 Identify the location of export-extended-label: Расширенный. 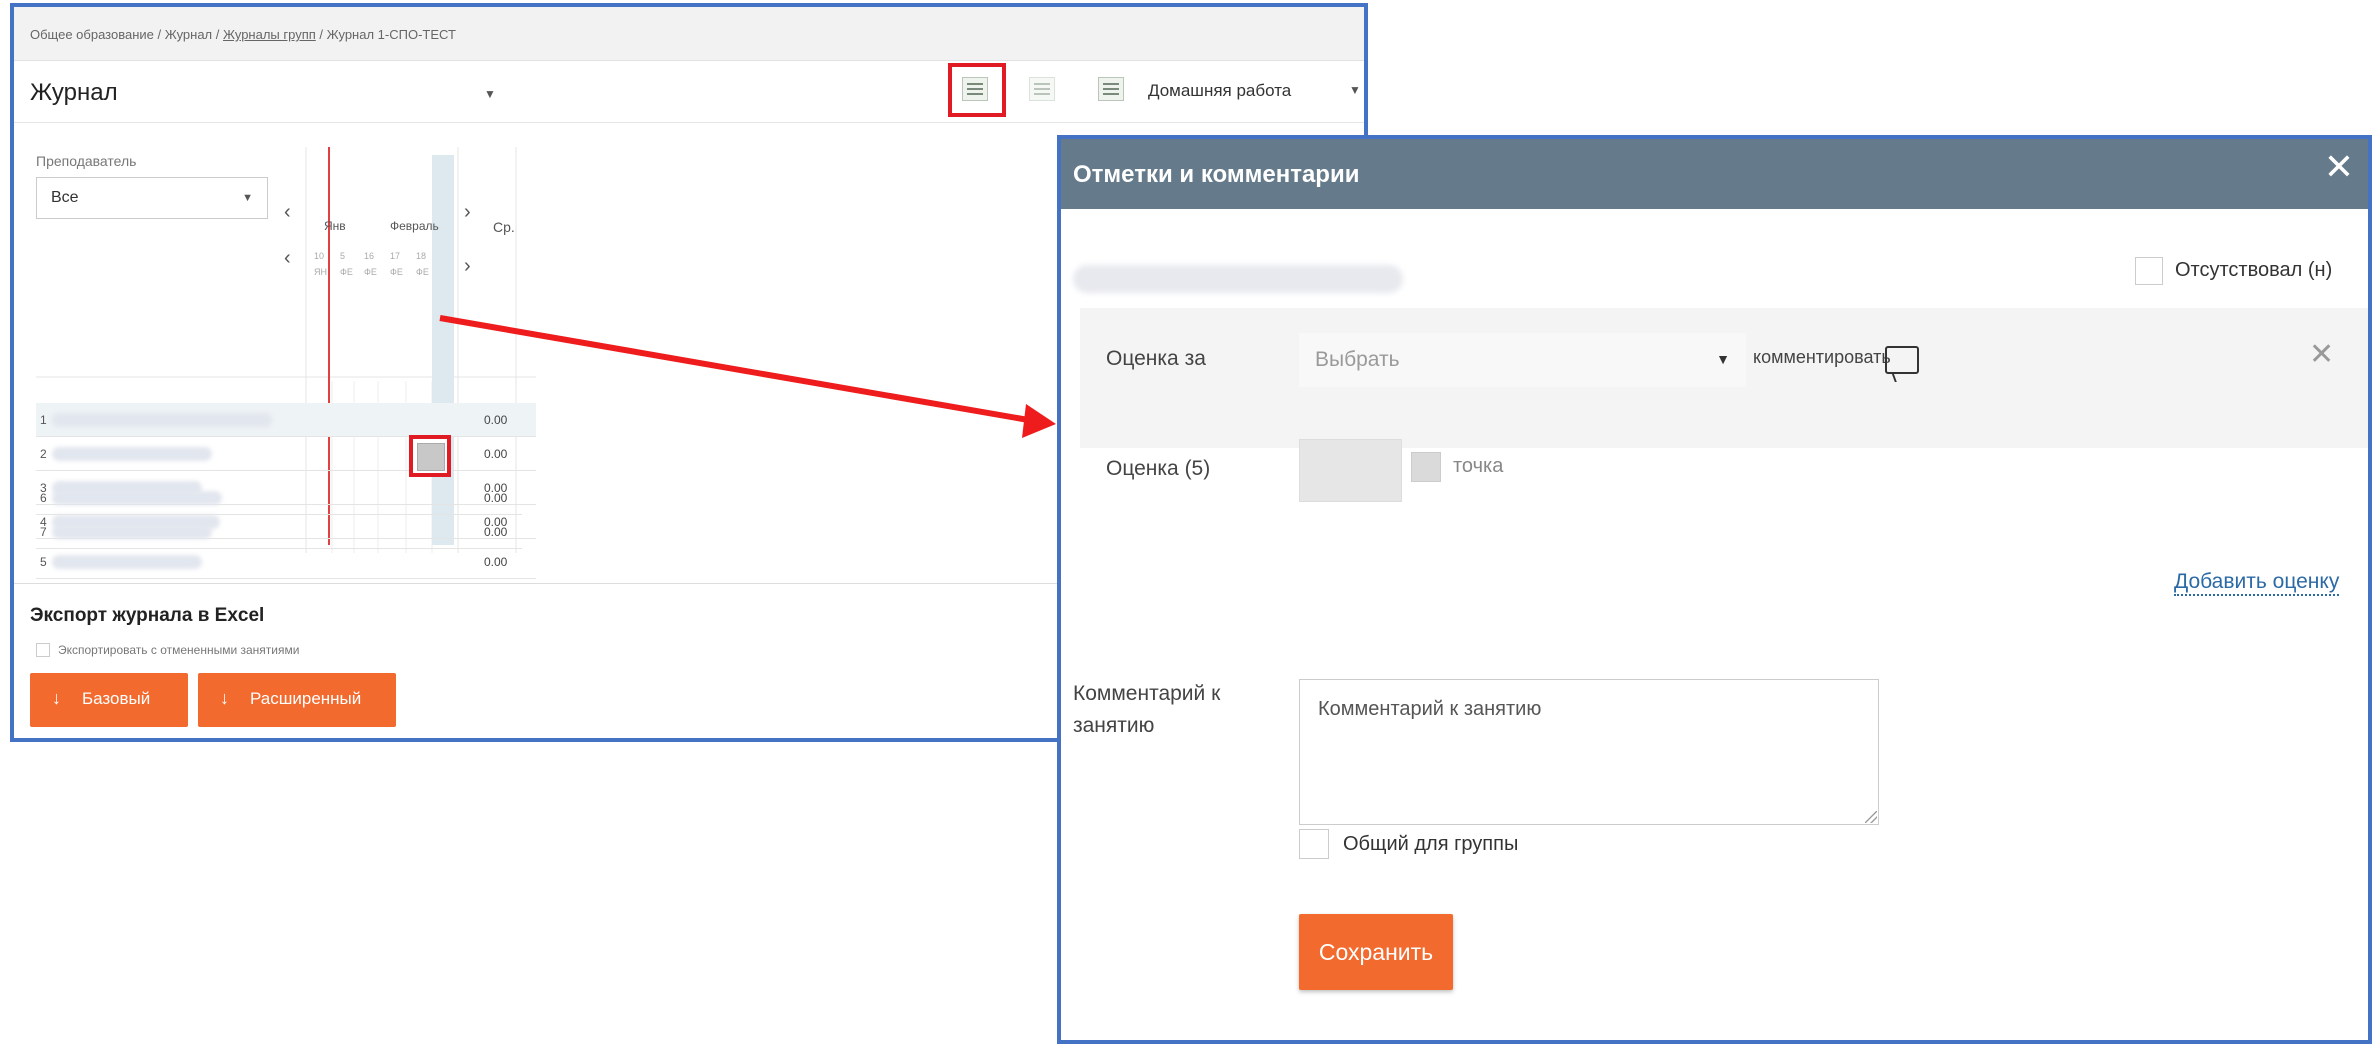
(306, 698).